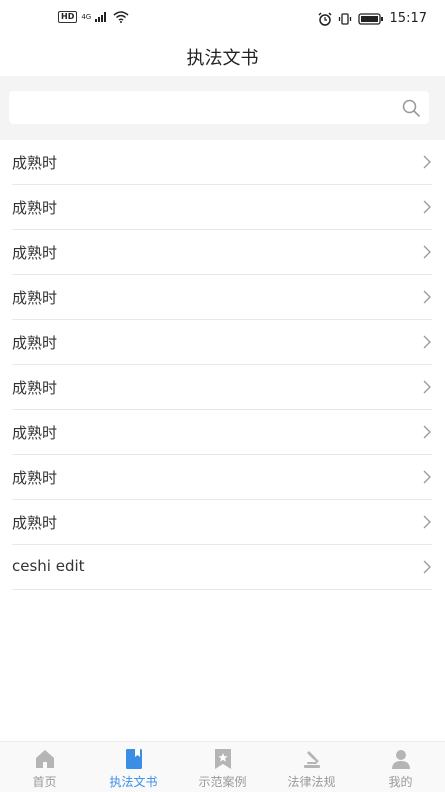  Describe the element at coordinates (325, 18) in the screenshot. I see `alarm-icon` at that location.